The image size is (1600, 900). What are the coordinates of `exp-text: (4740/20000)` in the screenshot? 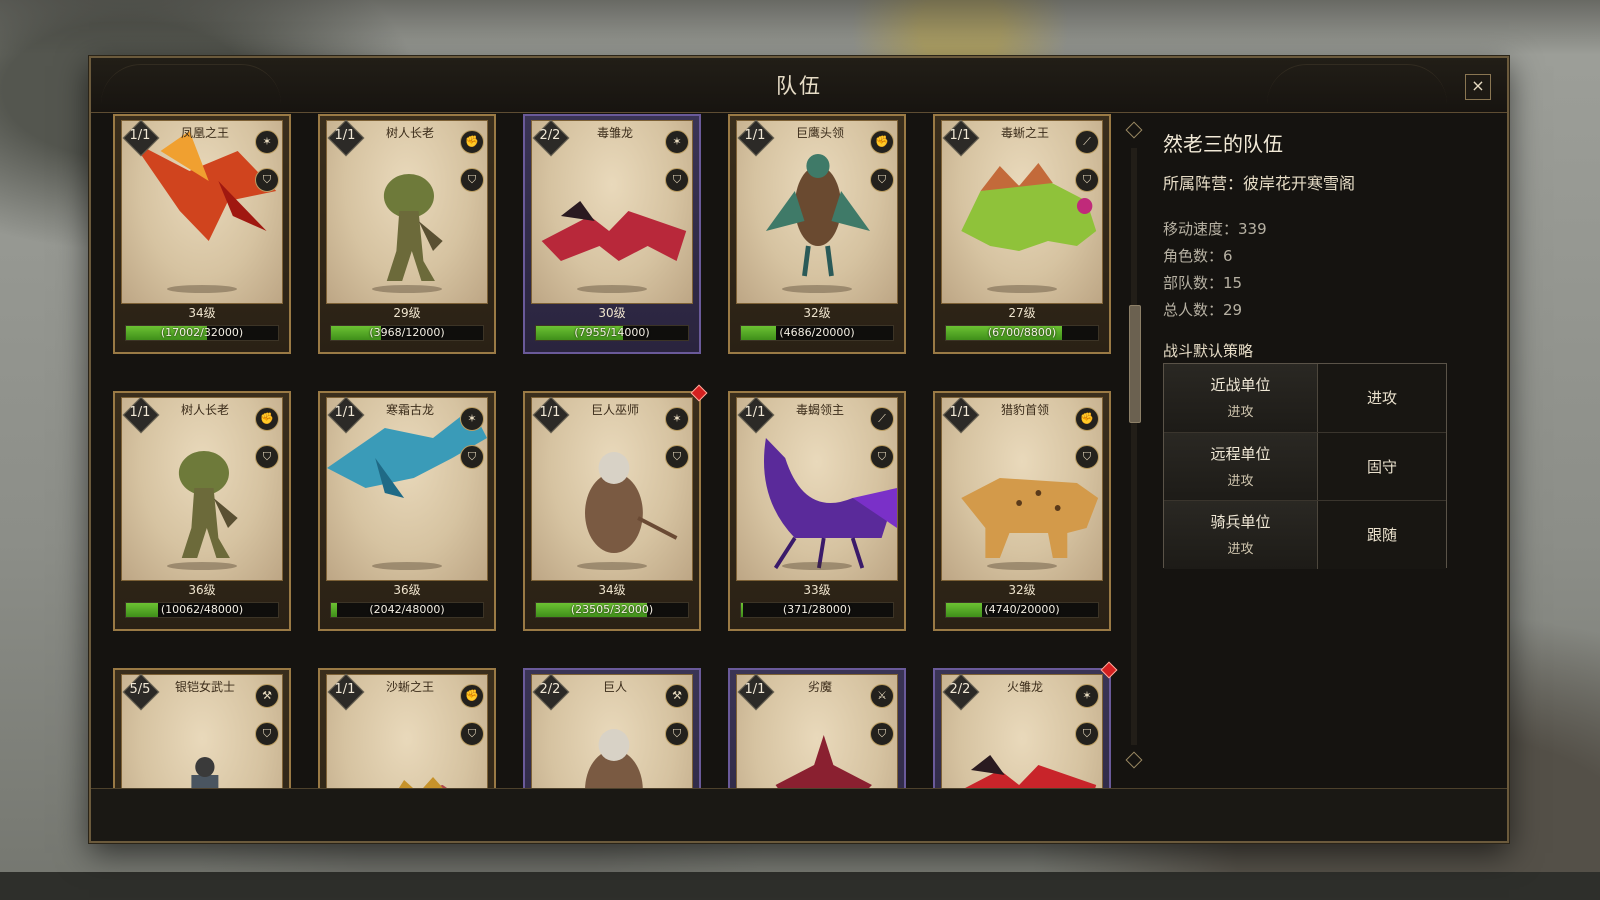 It's located at (1022, 609).